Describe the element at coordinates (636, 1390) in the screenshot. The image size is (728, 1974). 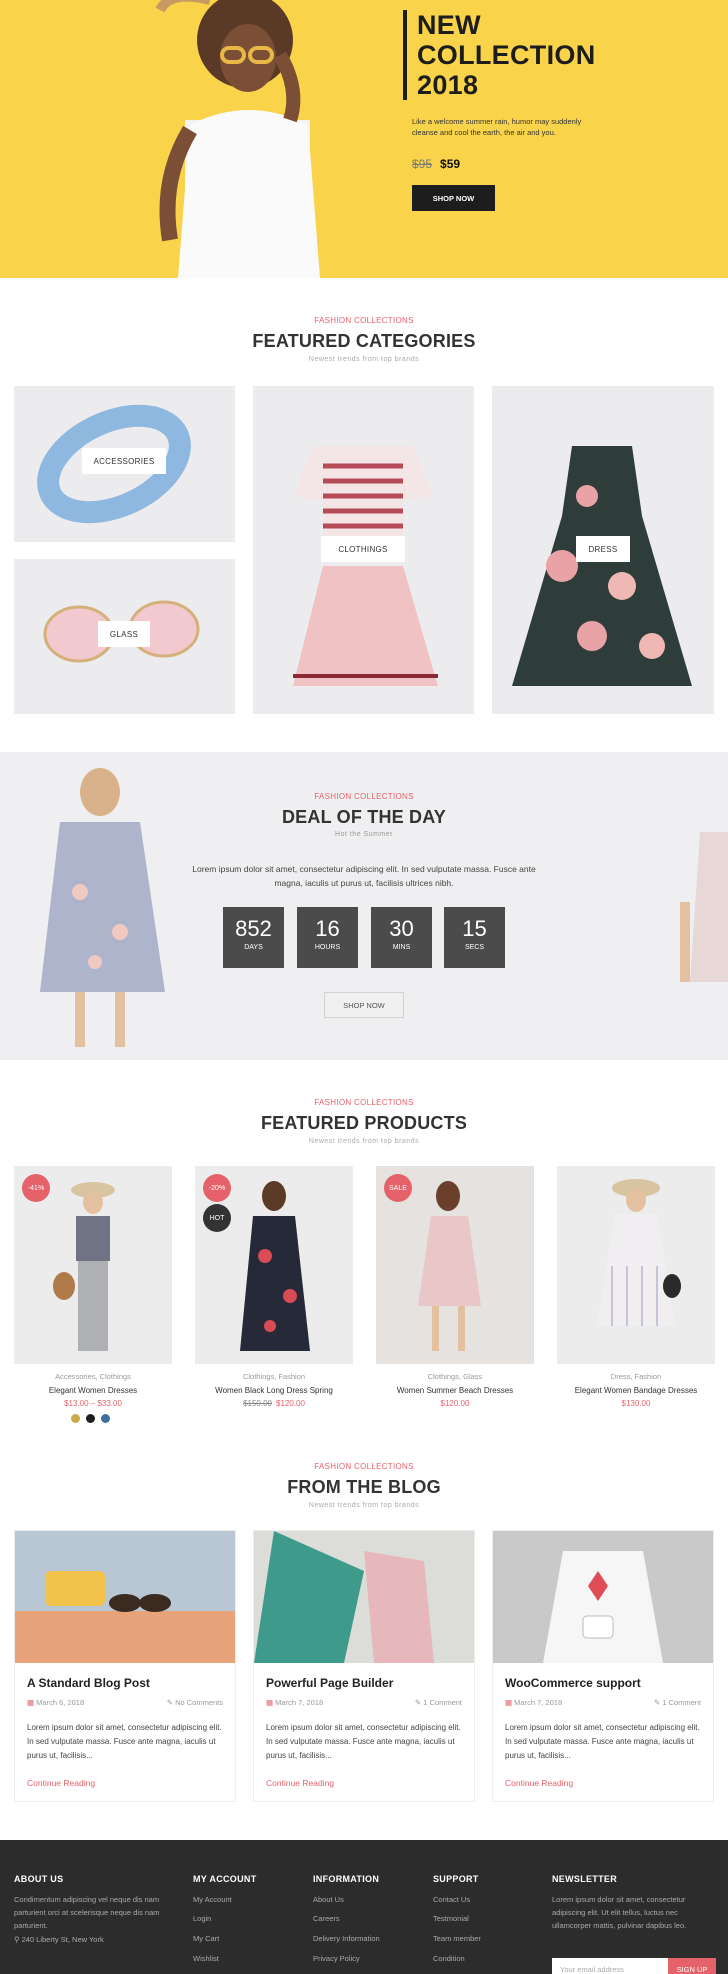
I see `product-name: Elegant Women Bandage Dresses` at that location.